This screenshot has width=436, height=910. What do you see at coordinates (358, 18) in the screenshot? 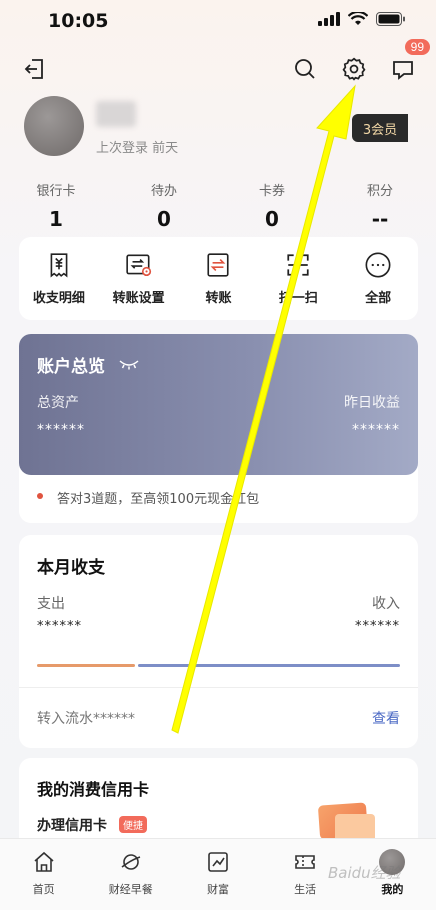
I see `wifi-icon` at bounding box center [358, 18].